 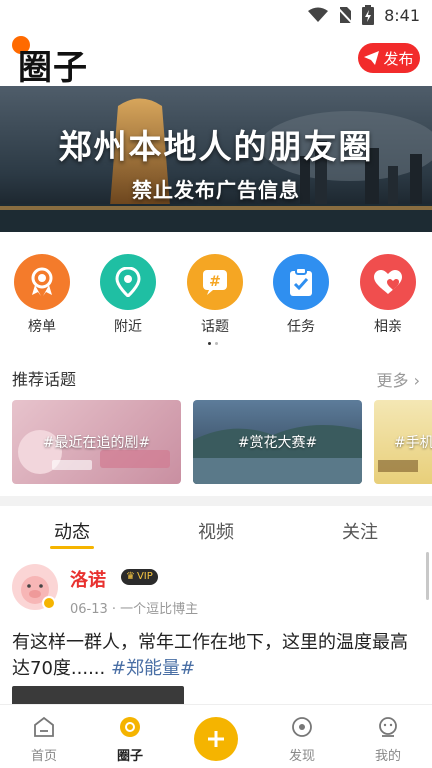 I want to click on app-header: 圈子 发布, so click(x=216, y=59).